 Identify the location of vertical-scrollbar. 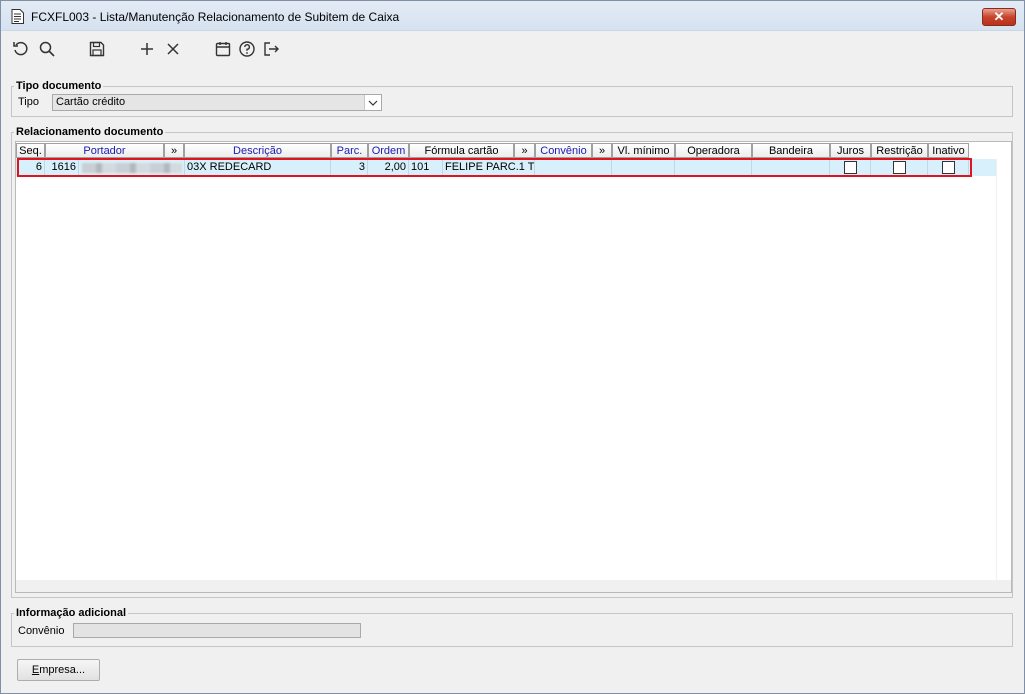
(1003, 375).